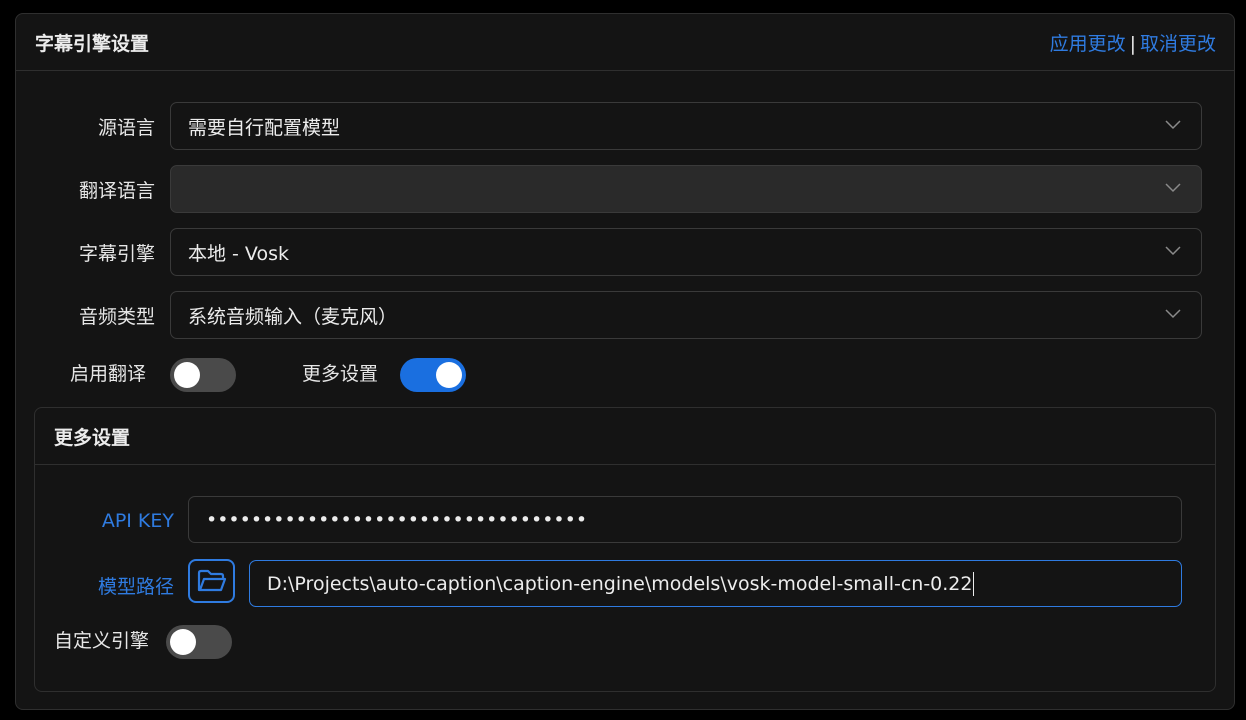 This screenshot has width=1246, height=720. I want to click on audio-type-row: 音频类型 系统音频输入（麦克风）, so click(625, 315).